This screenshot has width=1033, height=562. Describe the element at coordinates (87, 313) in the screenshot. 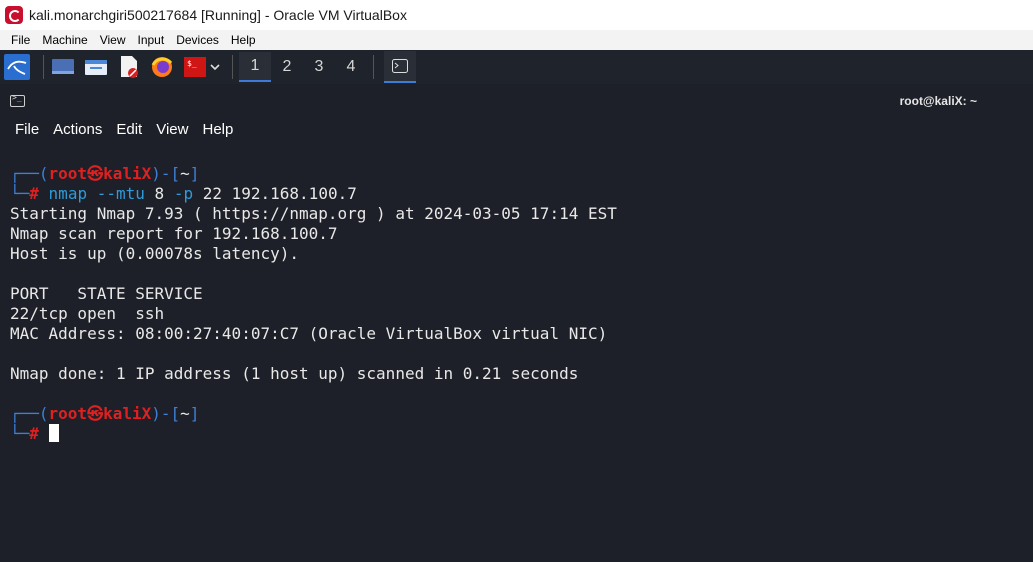

I see `output-line: 22/tcp open ssh` at that location.